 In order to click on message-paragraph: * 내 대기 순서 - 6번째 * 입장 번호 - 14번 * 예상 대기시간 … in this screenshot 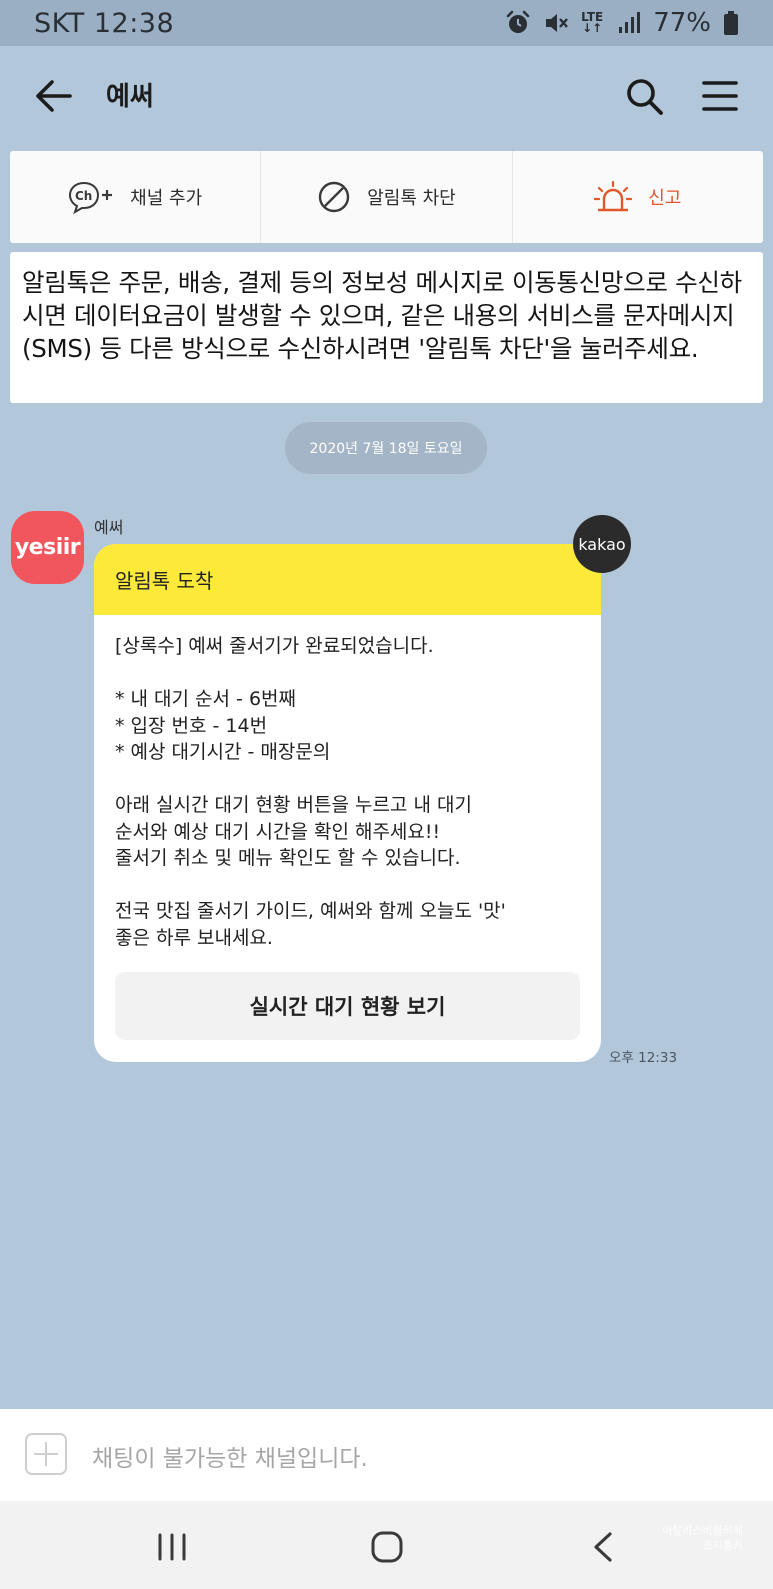, I will do `click(347, 726)`.